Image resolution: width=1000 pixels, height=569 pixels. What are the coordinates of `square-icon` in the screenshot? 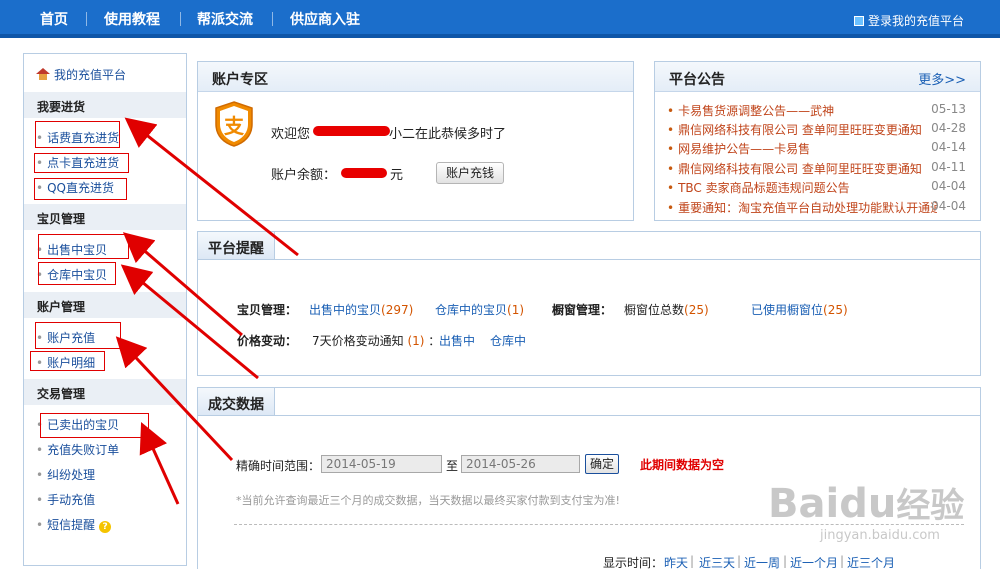 It's located at (858, 21).